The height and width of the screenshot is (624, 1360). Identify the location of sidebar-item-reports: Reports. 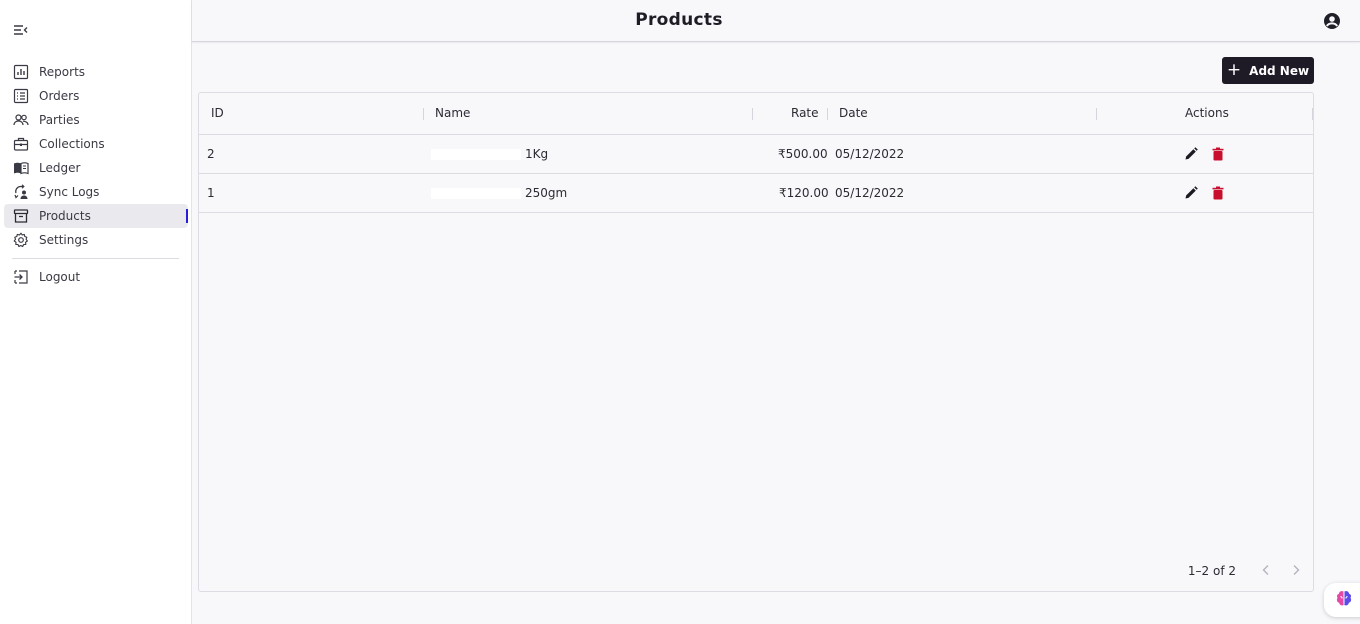
(96, 72).